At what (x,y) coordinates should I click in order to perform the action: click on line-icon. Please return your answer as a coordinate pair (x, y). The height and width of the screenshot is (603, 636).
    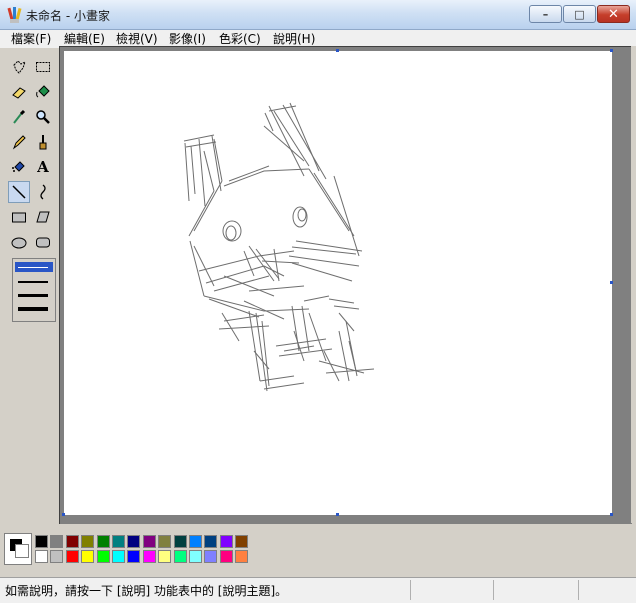
    Looking at the image, I should click on (19, 192).